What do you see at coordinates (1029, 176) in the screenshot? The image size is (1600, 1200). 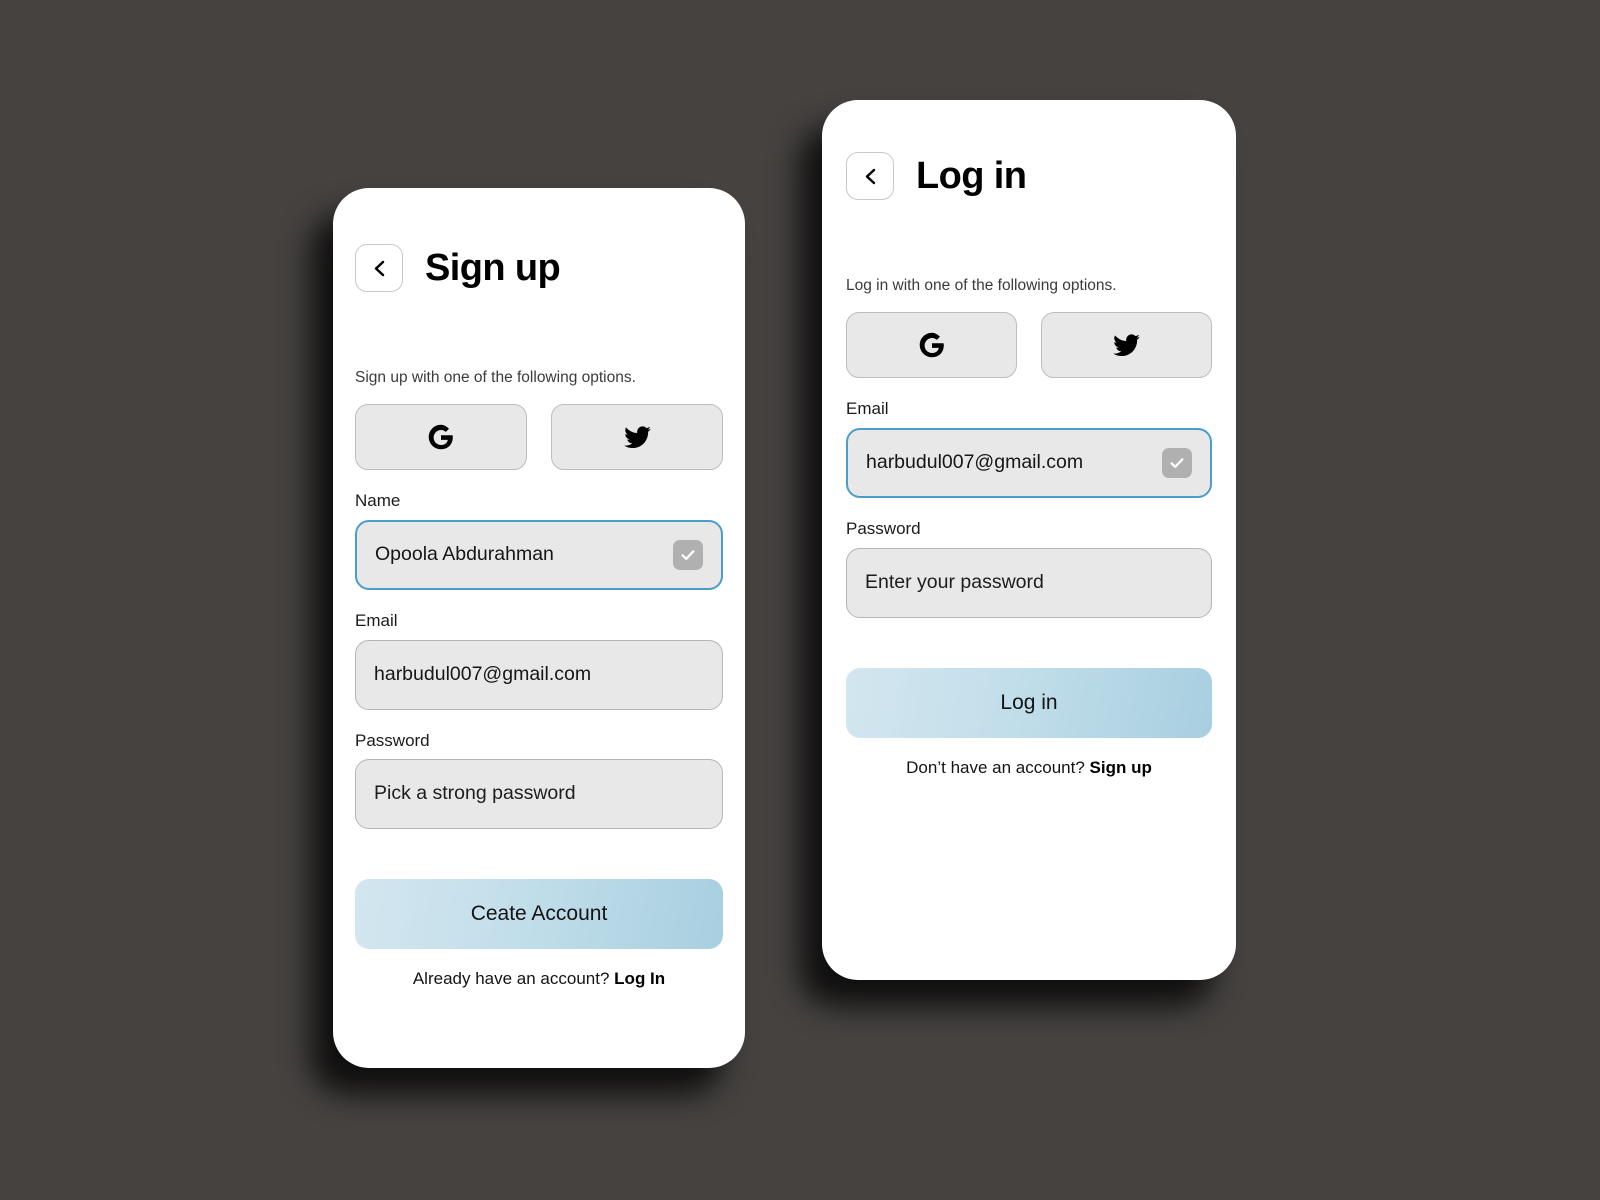 I see `login-header: Log in` at bounding box center [1029, 176].